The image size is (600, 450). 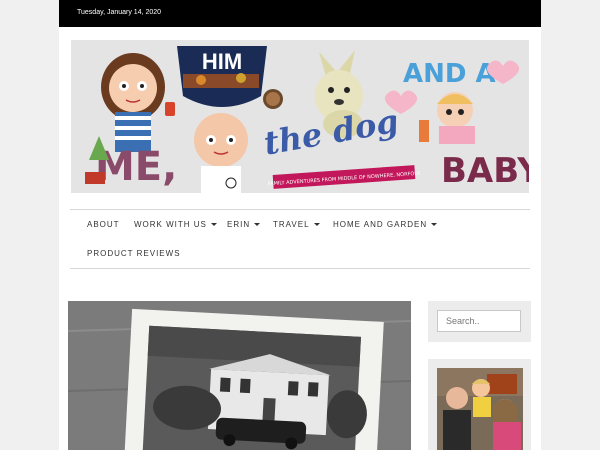 What do you see at coordinates (485, 171) in the screenshot?
I see `baby-text: BABY!` at bounding box center [485, 171].